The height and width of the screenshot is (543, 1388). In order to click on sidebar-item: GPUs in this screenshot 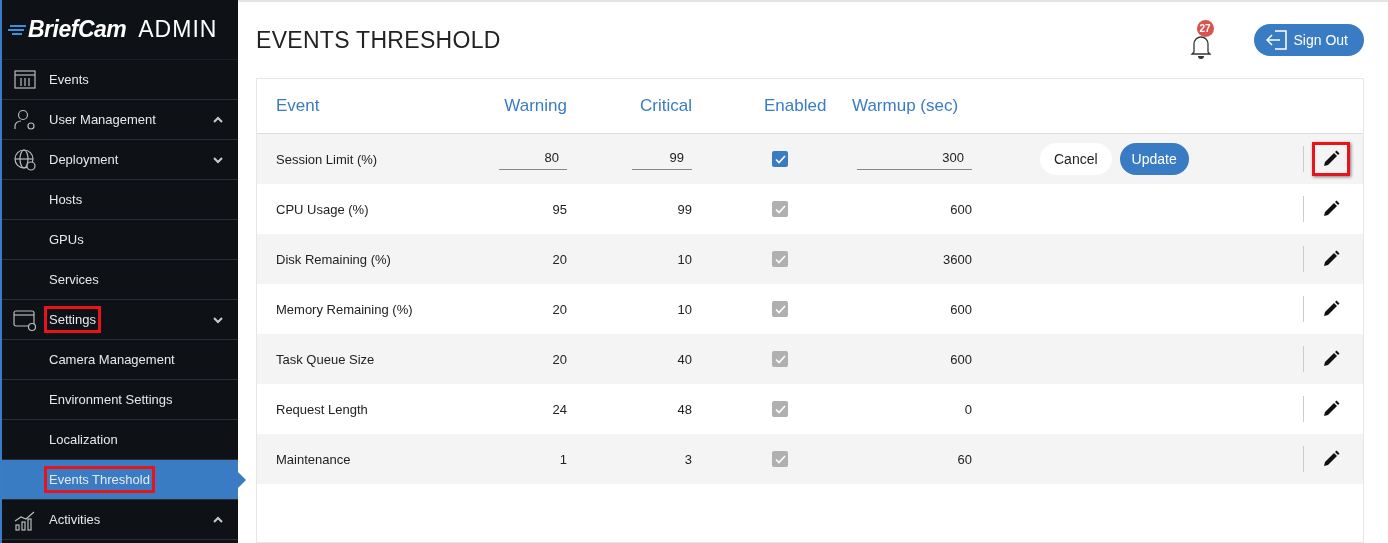, I will do `click(120, 240)`.